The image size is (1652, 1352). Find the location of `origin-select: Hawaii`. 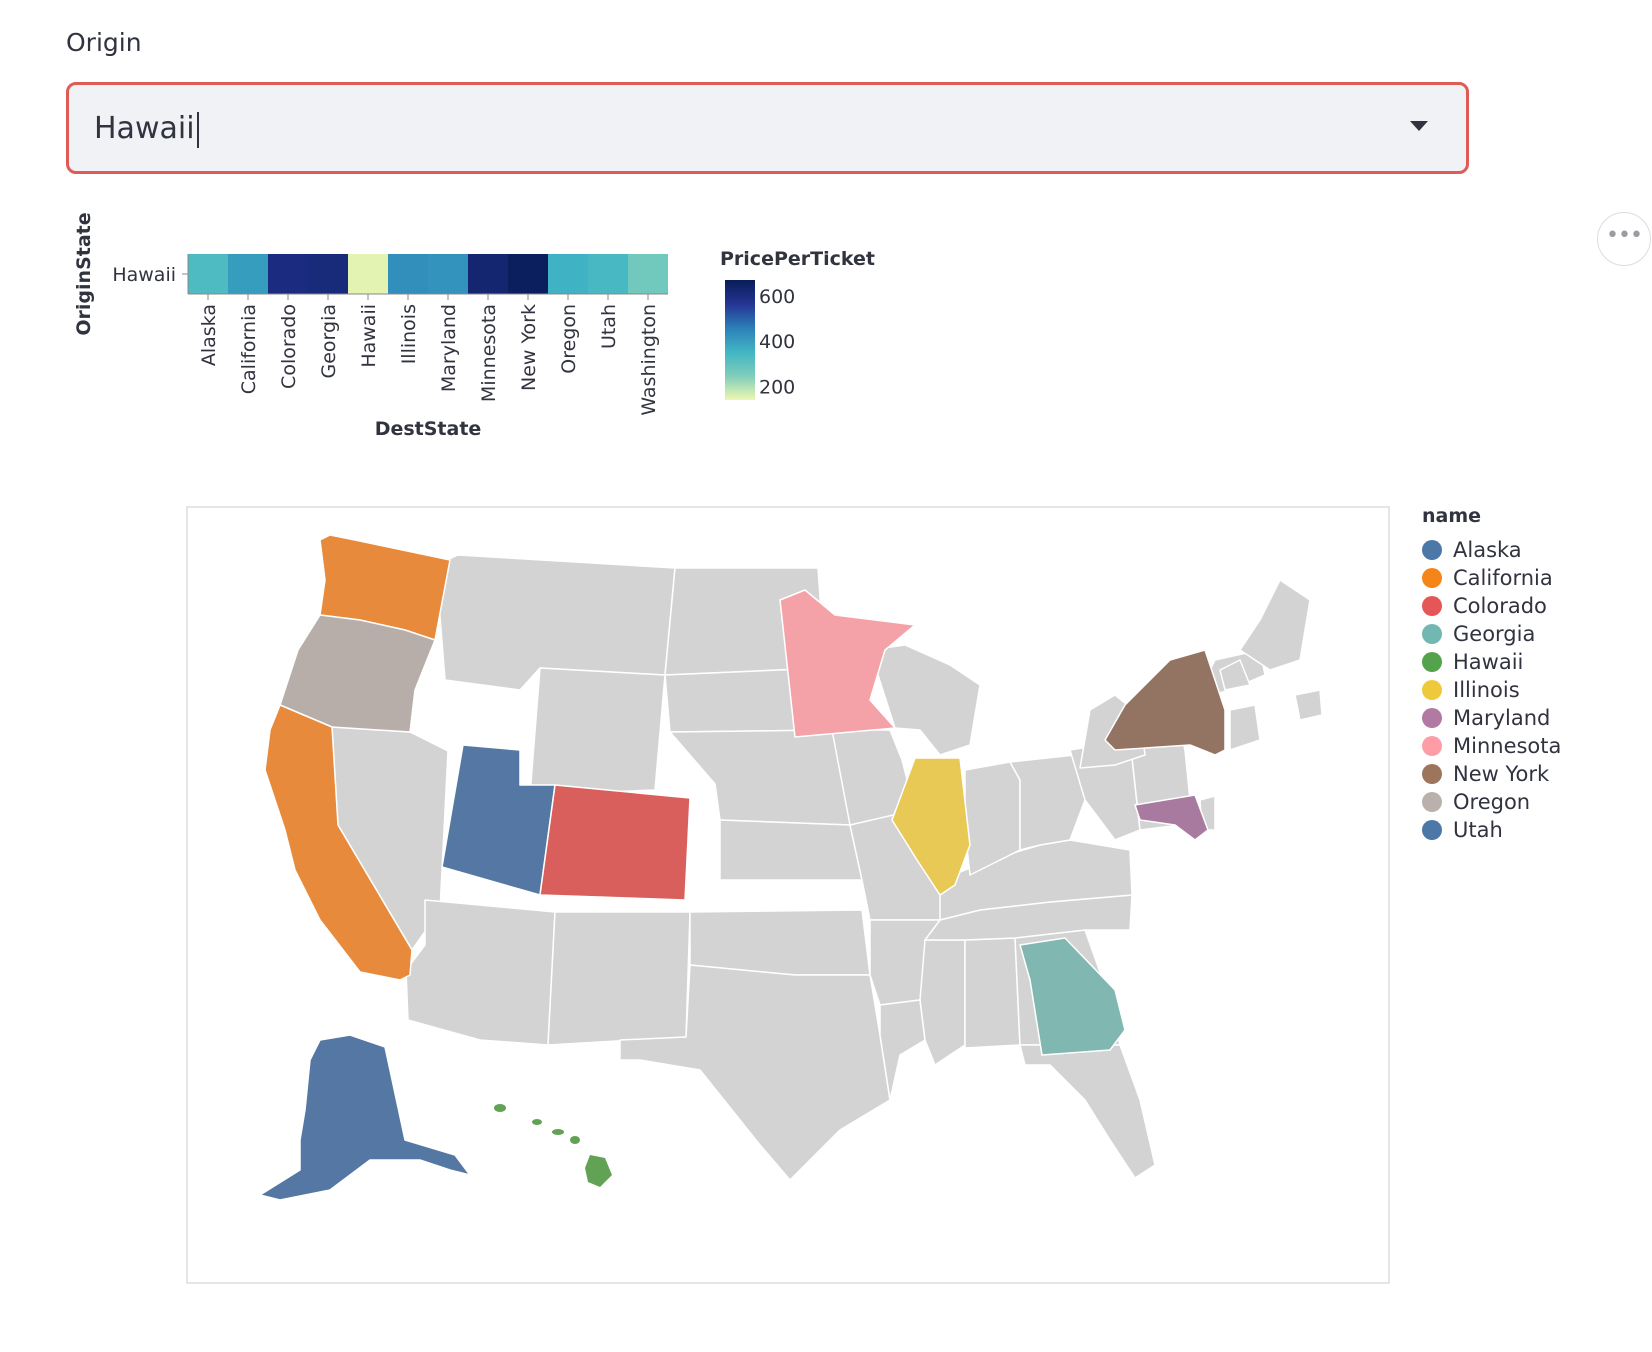

origin-select: Hawaii is located at coordinates (767, 128).